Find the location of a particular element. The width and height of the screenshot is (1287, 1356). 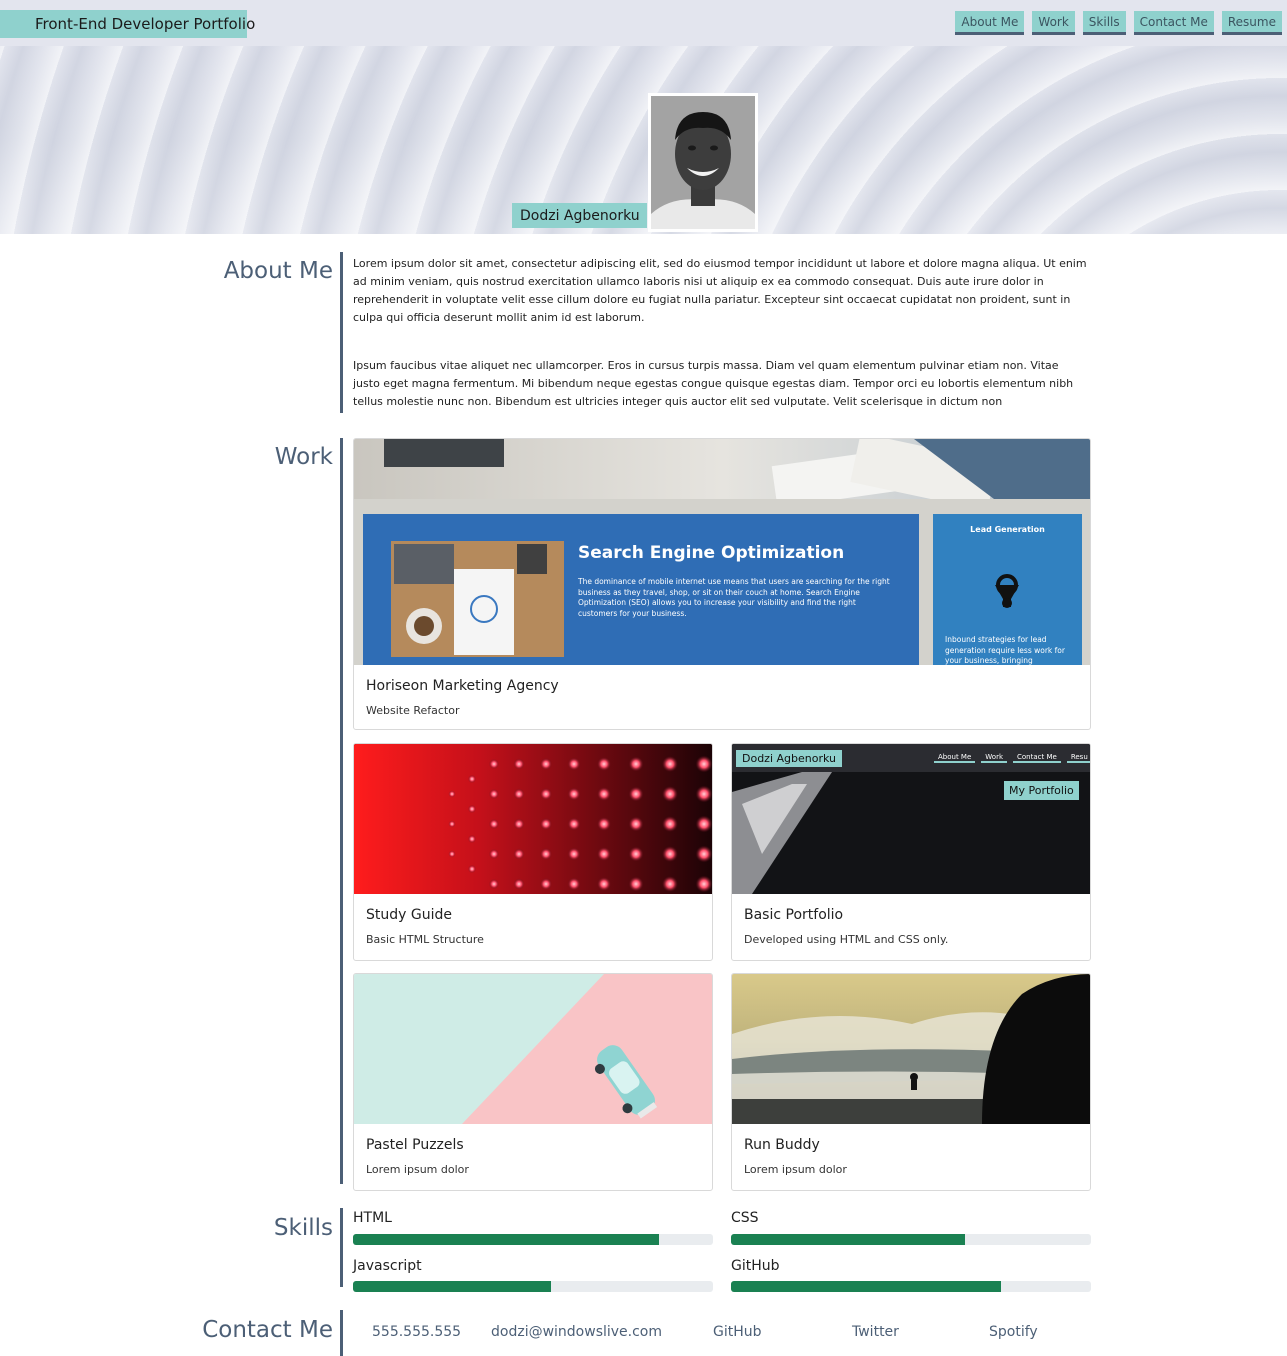

skill-fill-html is located at coordinates (506, 1239).